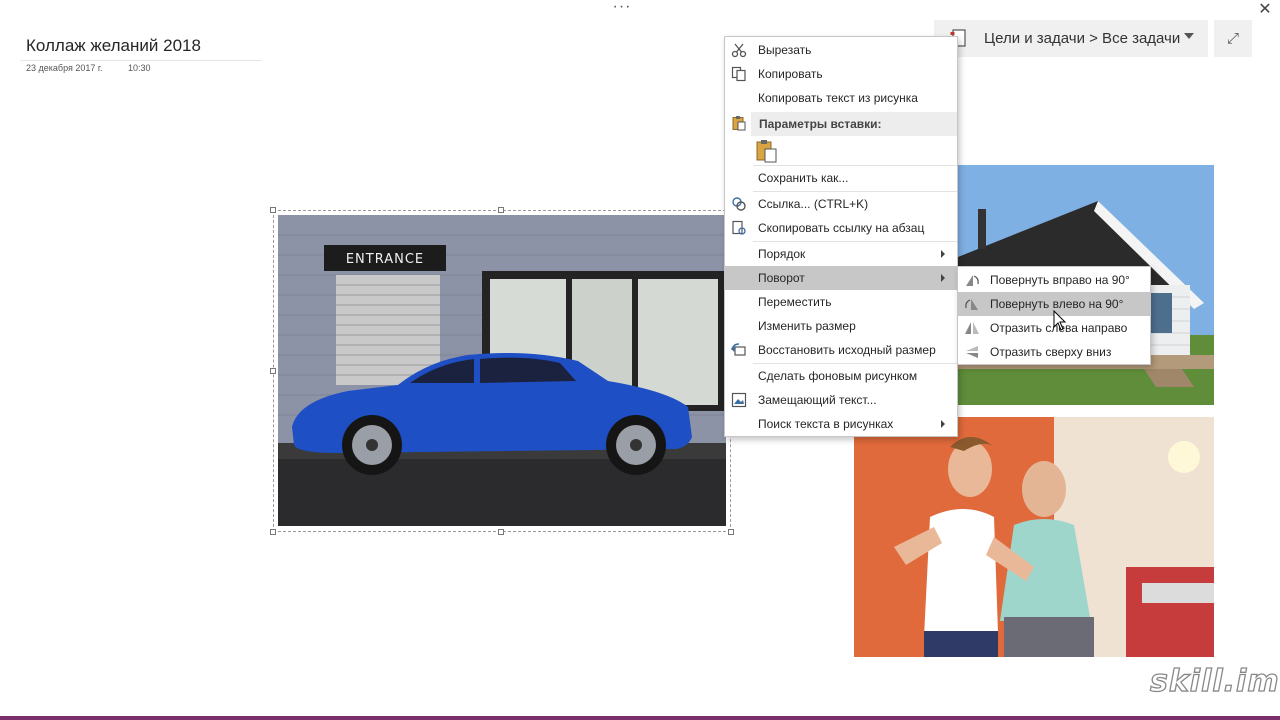  What do you see at coordinates (1051, 352) in the screenshot?
I see `menu-item-label: Отразить сверху вниз` at bounding box center [1051, 352].